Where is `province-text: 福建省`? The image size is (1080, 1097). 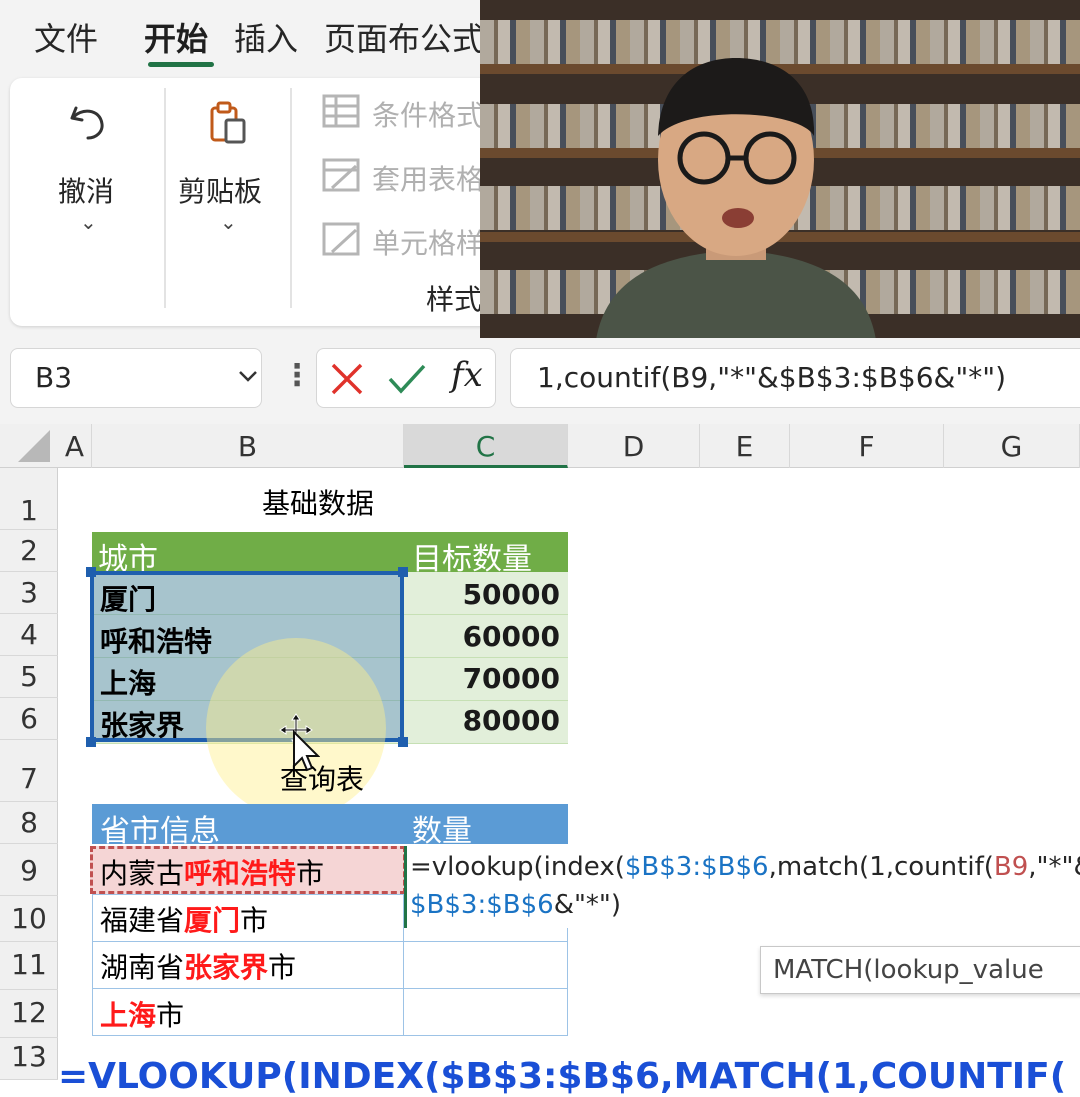 province-text: 福建省 is located at coordinates (142, 920).